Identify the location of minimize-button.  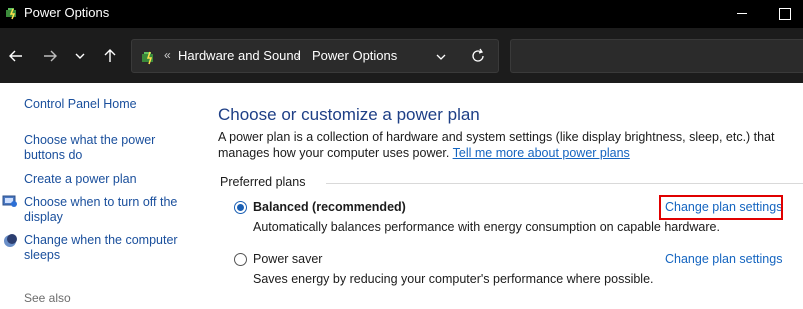
(743, 14).